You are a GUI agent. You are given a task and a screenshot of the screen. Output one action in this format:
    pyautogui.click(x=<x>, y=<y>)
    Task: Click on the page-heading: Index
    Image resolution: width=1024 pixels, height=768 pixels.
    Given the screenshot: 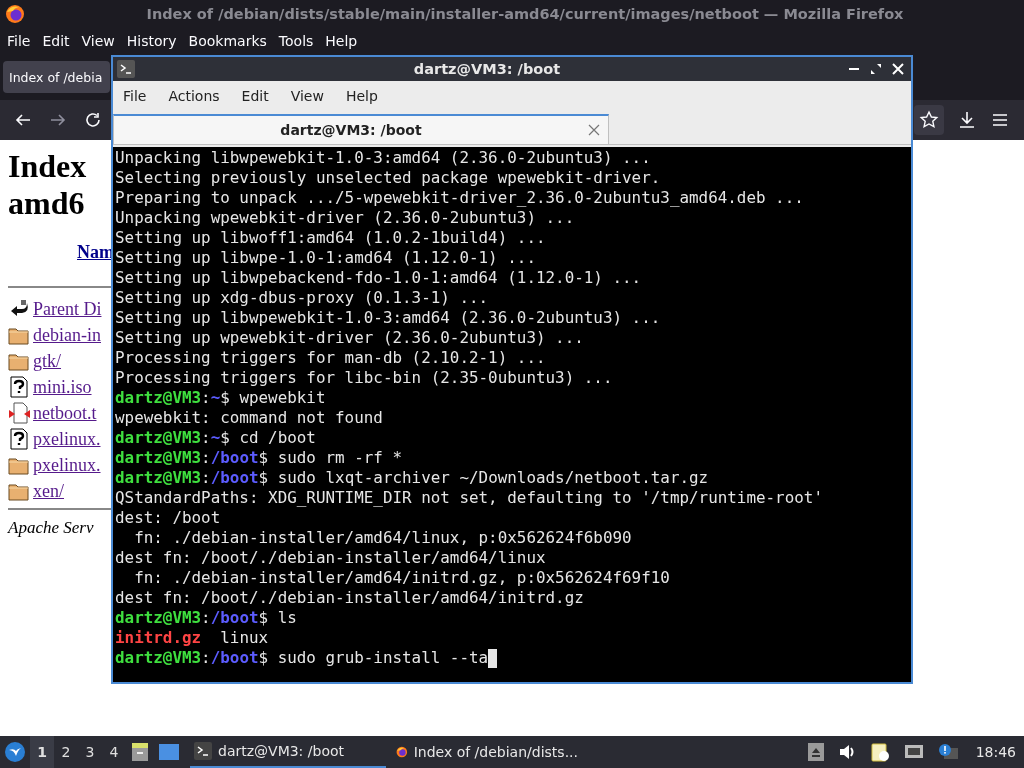 What is the action you would take?
    pyautogui.click(x=47, y=166)
    